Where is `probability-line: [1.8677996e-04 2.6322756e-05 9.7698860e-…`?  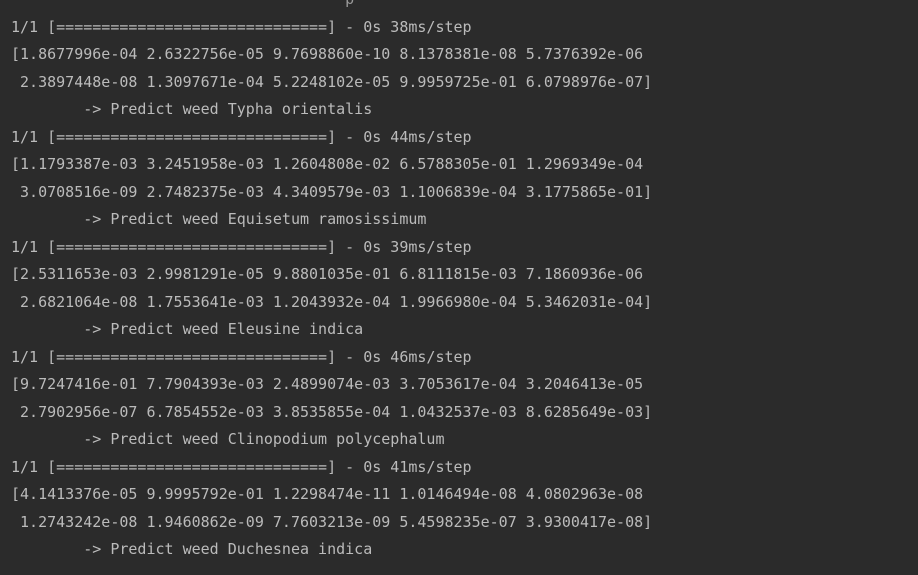
probability-line: [1.8677996e-04 2.6322756e-05 9.7698860e-… is located at coordinates (327, 54).